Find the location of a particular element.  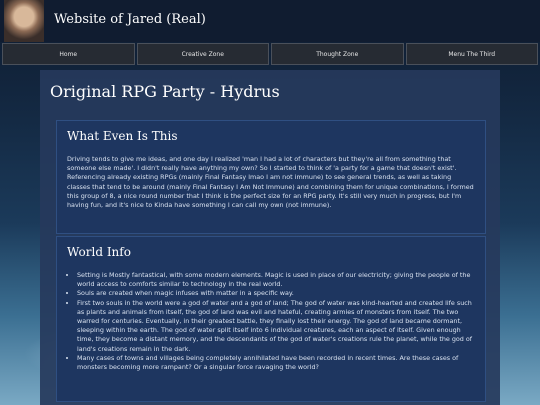

nav-item-creative-zone: Creative Zone is located at coordinates (202, 54).